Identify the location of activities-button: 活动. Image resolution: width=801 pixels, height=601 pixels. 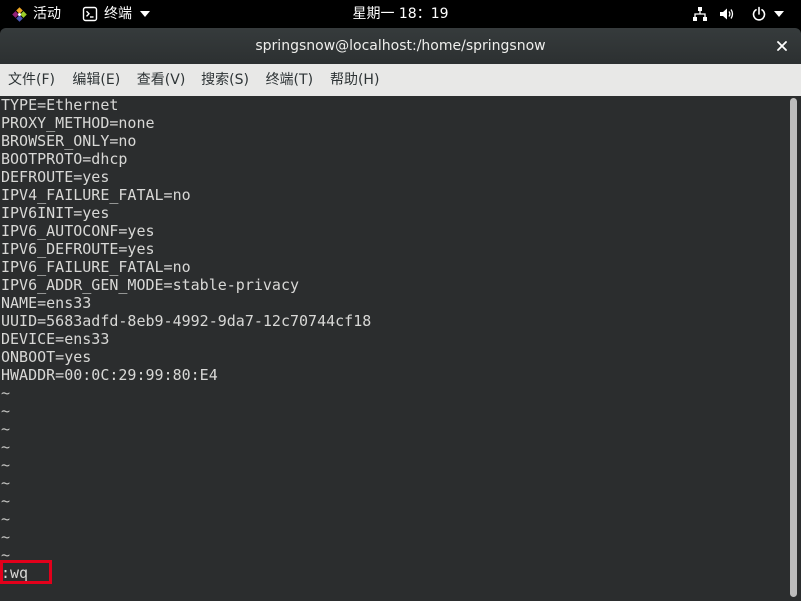
(37, 14).